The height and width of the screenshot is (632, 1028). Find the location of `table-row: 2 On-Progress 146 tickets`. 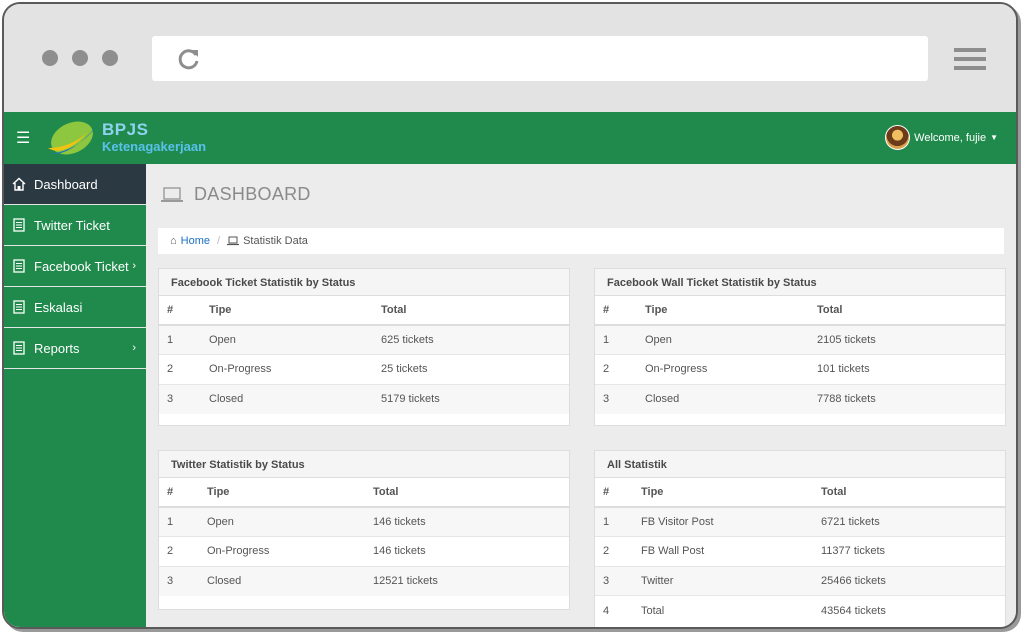

table-row: 2 On-Progress 146 tickets is located at coordinates (364, 551).